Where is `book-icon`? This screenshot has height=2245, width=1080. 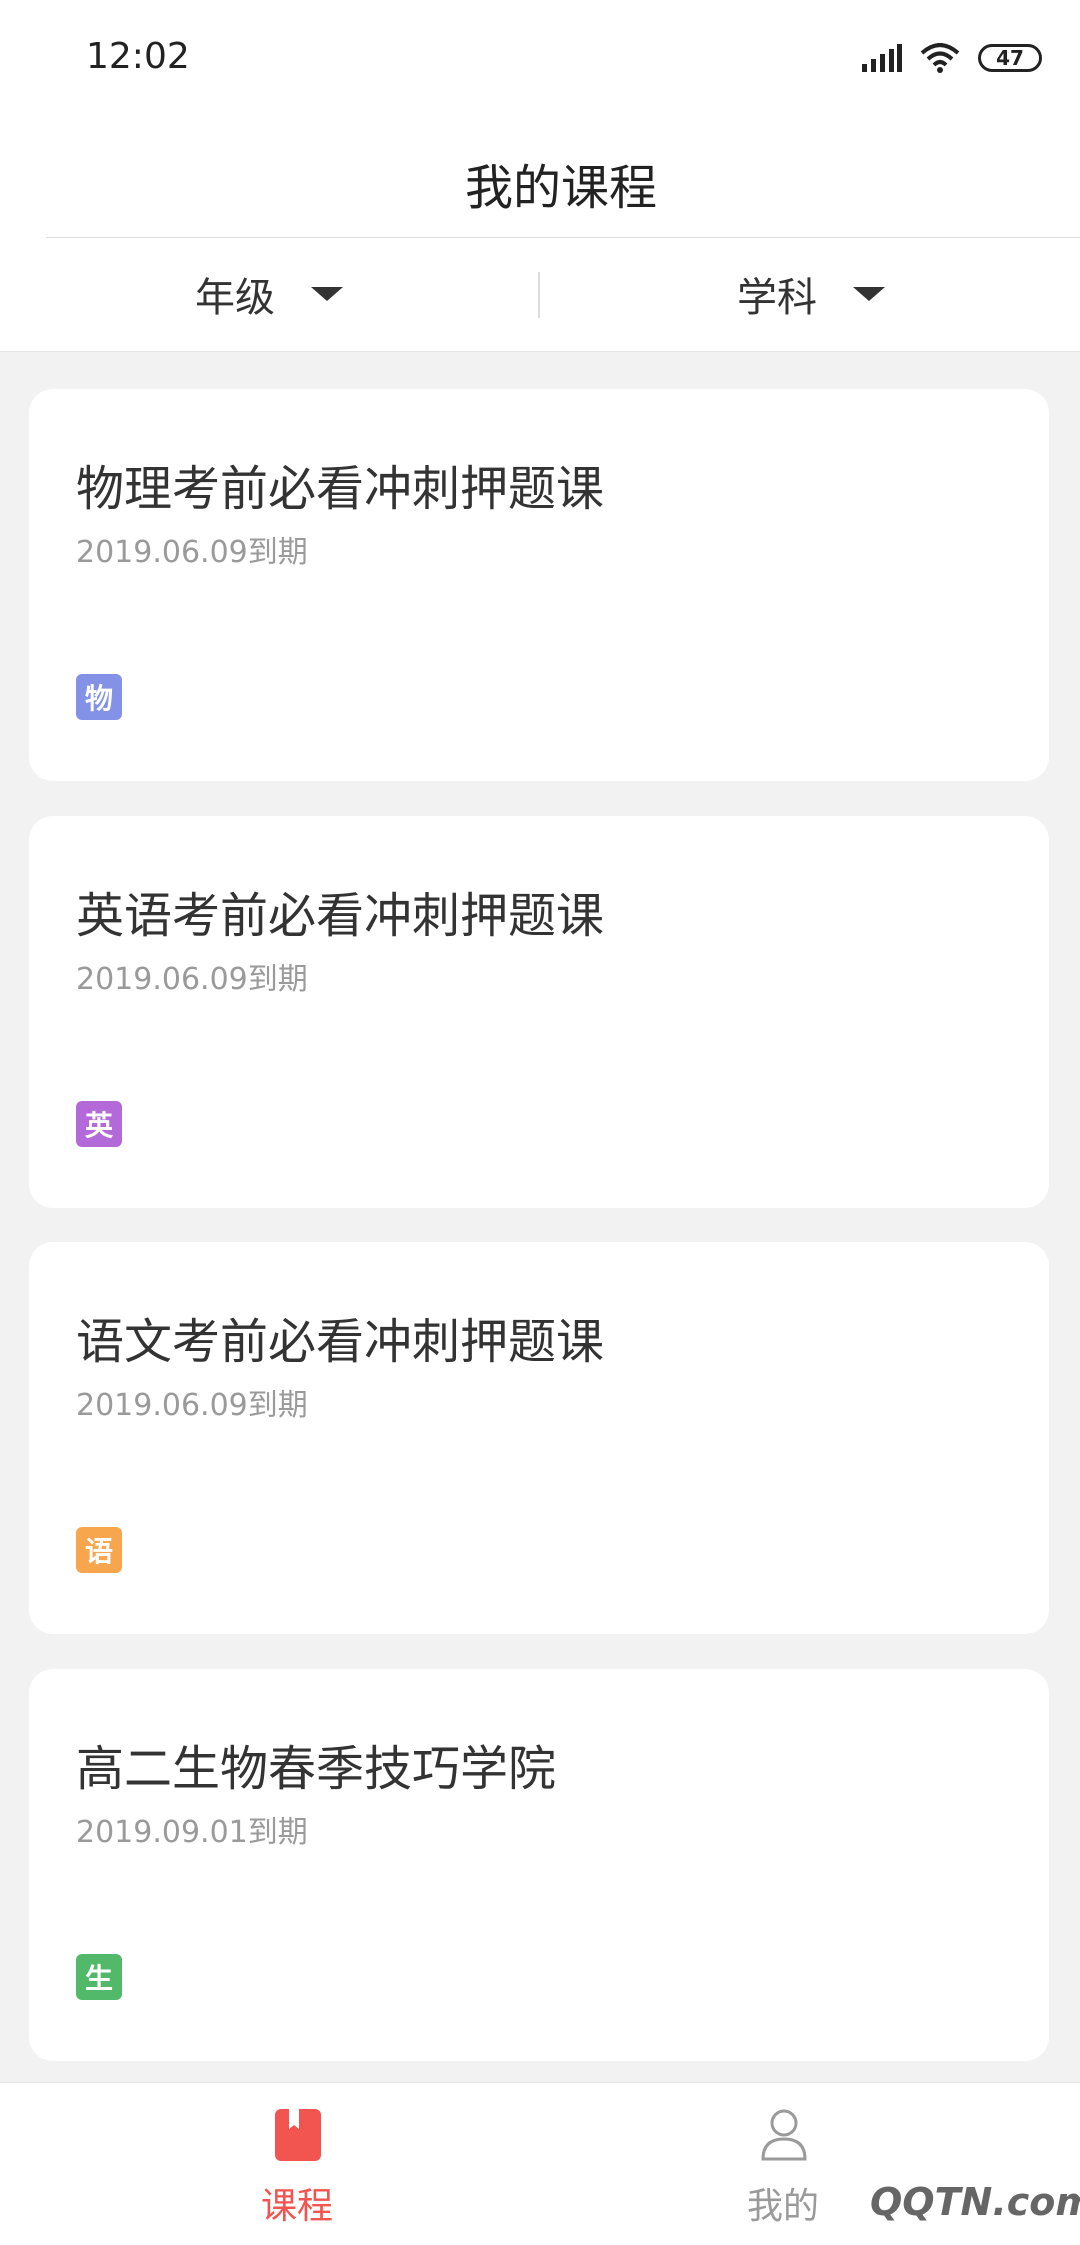 book-icon is located at coordinates (298, 2135).